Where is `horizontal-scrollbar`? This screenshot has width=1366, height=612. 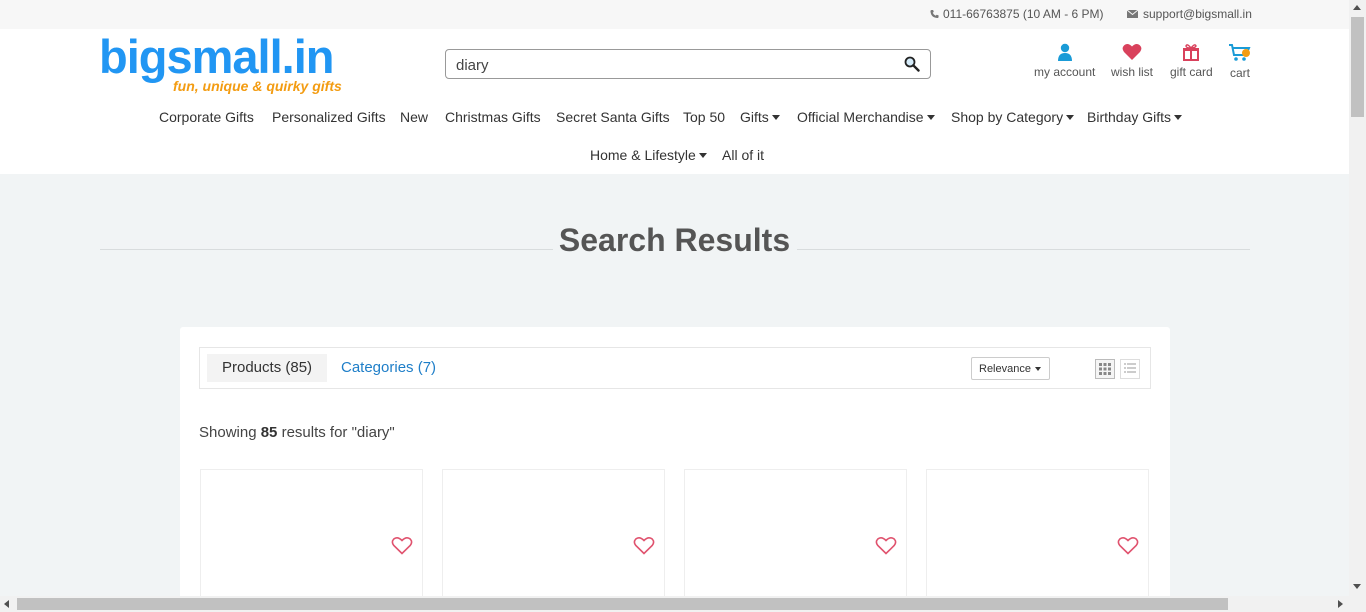 horizontal-scrollbar is located at coordinates (683, 604).